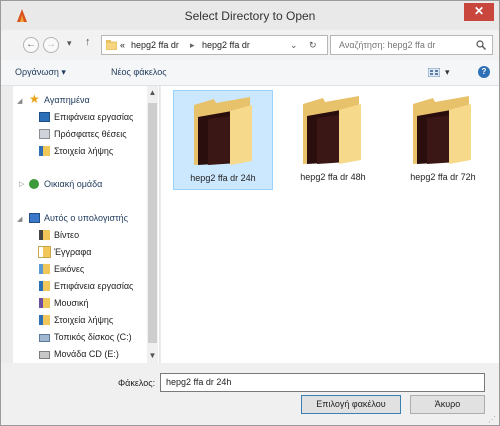  What do you see at coordinates (223, 178) in the screenshot?
I see `folder-label: hepg2 ffa dr 24h` at bounding box center [223, 178].